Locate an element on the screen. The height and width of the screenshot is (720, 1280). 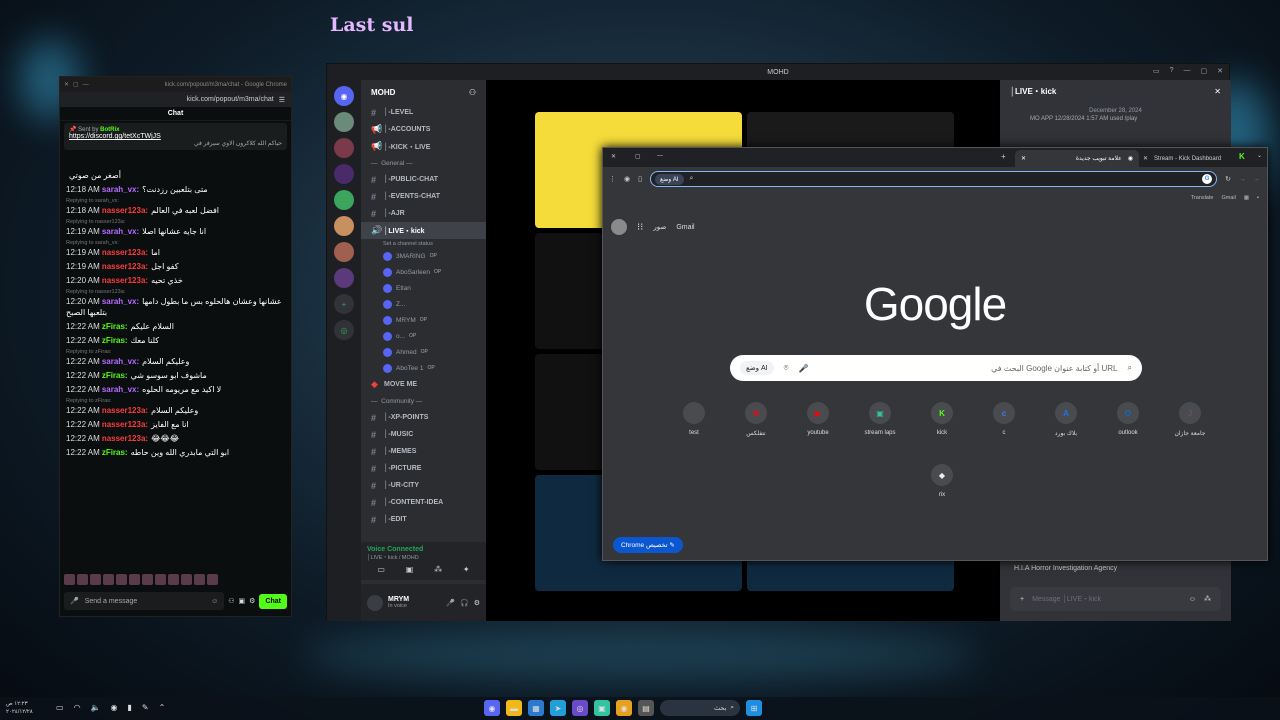
shortcut-tile: J جامعة جازان is located at coordinates (1190, 433).